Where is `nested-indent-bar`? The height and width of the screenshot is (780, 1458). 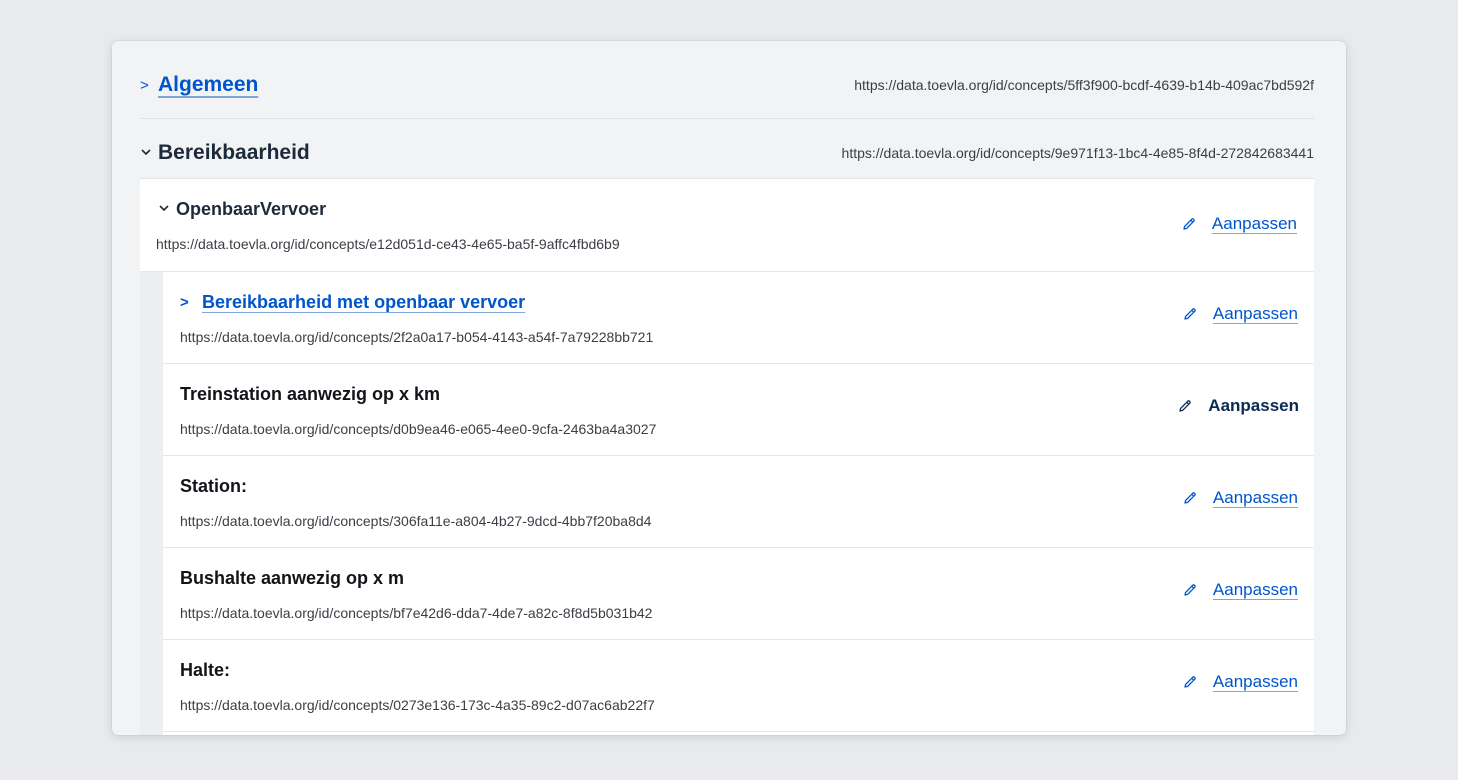 nested-indent-bar is located at coordinates (151, 503).